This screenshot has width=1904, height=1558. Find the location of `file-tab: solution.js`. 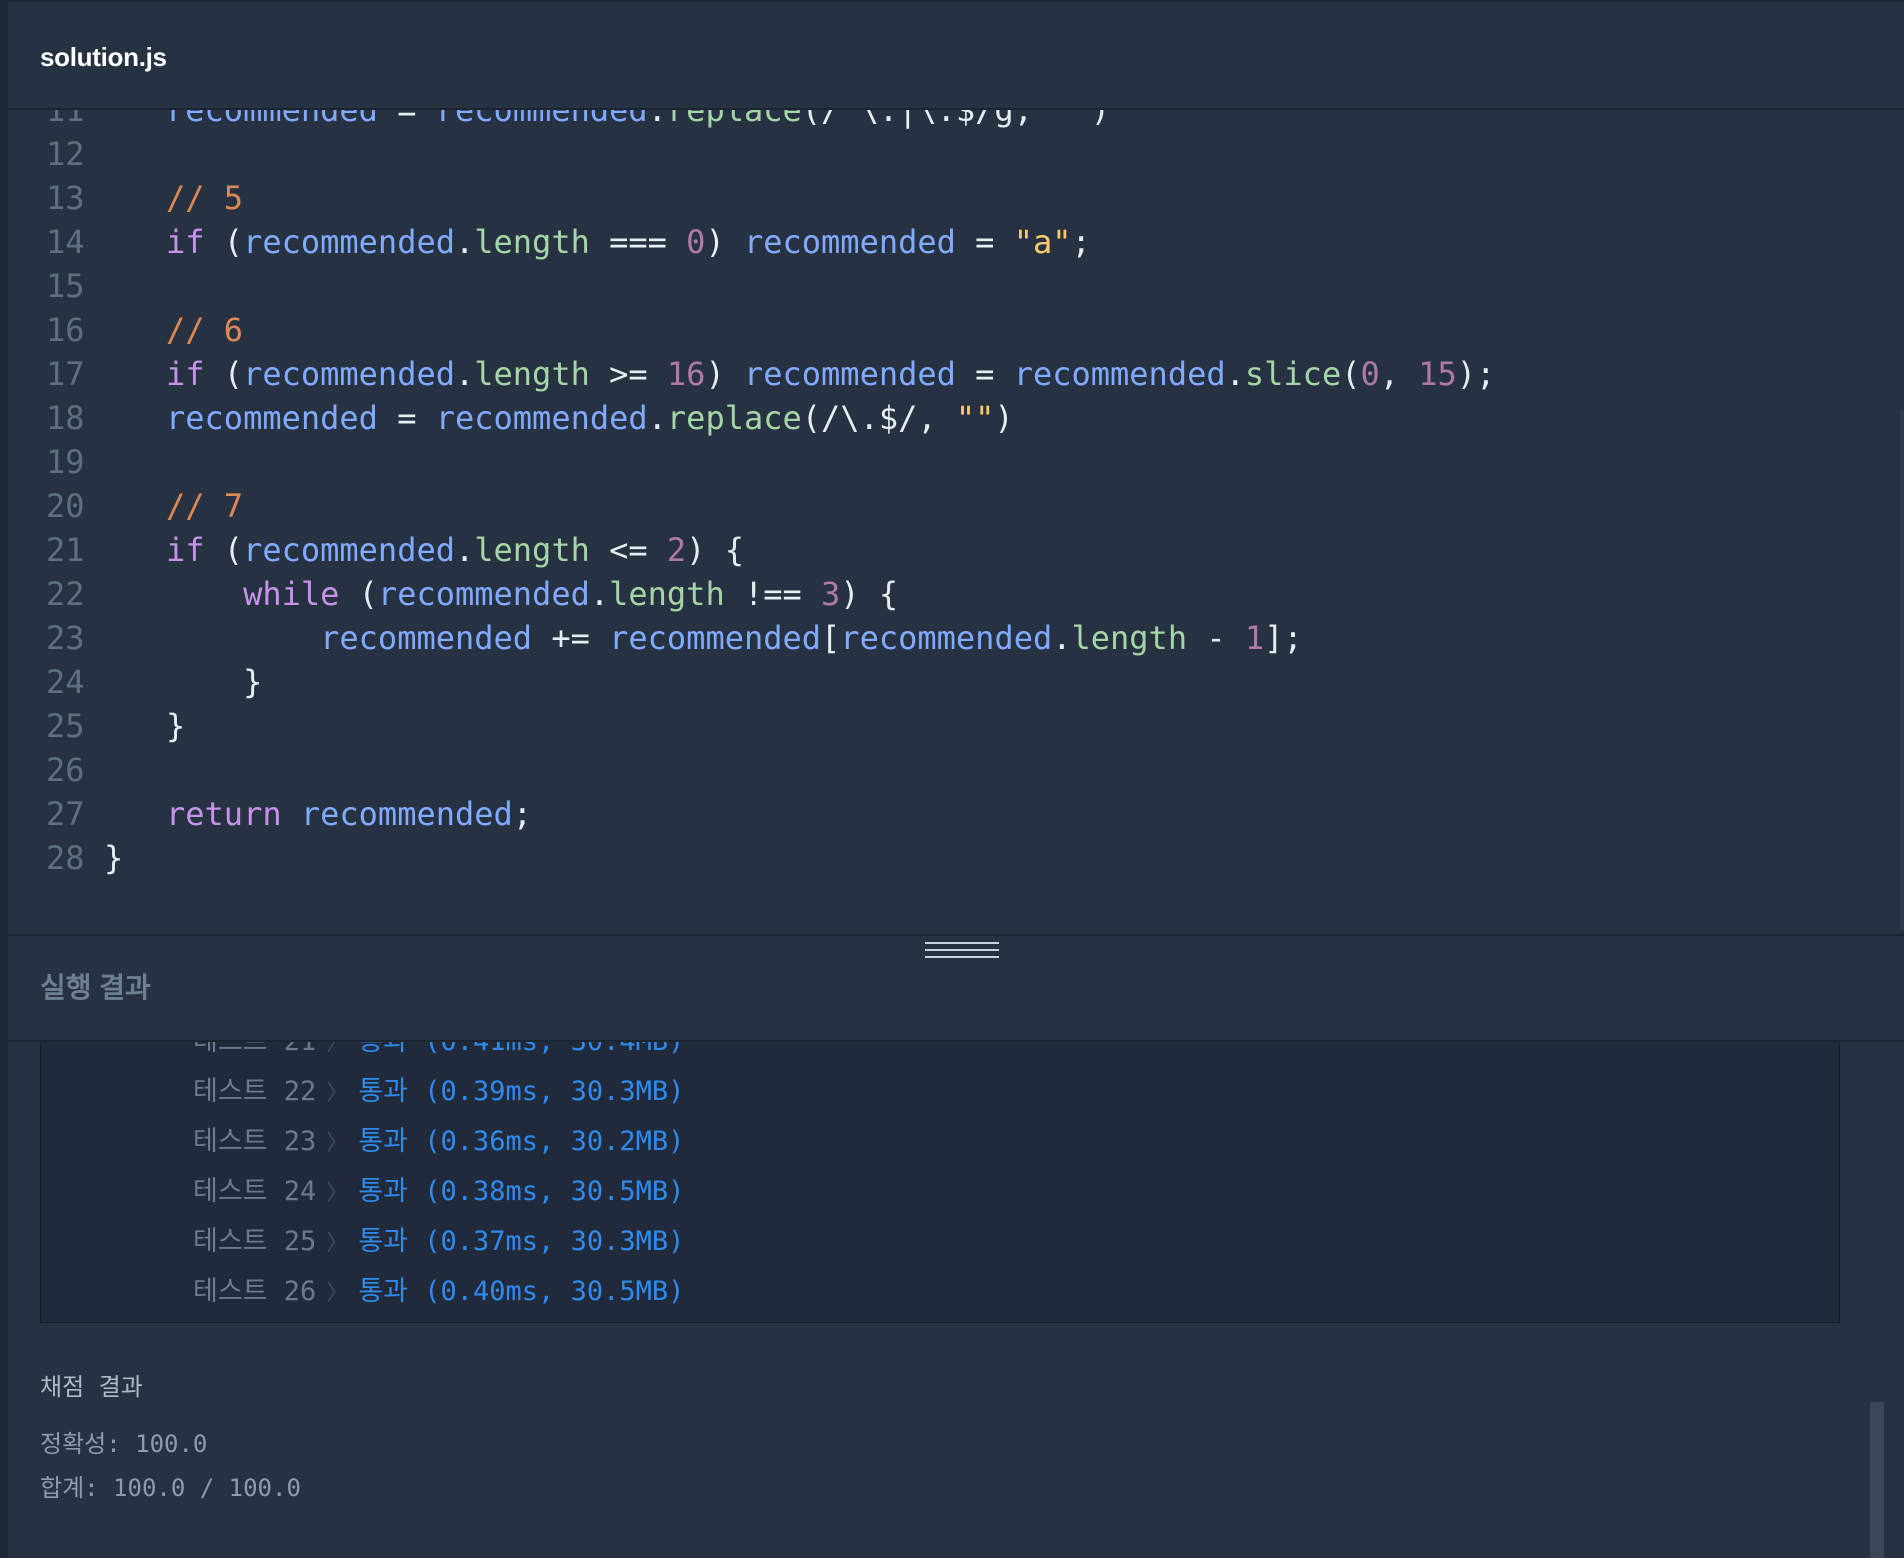

file-tab: solution.js is located at coordinates (103, 57).